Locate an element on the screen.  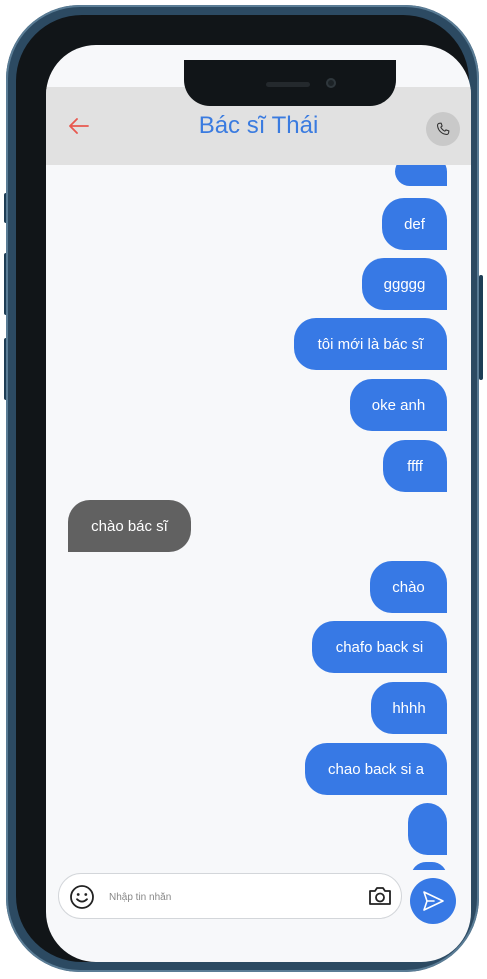
message-bubble-outgoing: chafo back si is located at coordinates (379, 647).